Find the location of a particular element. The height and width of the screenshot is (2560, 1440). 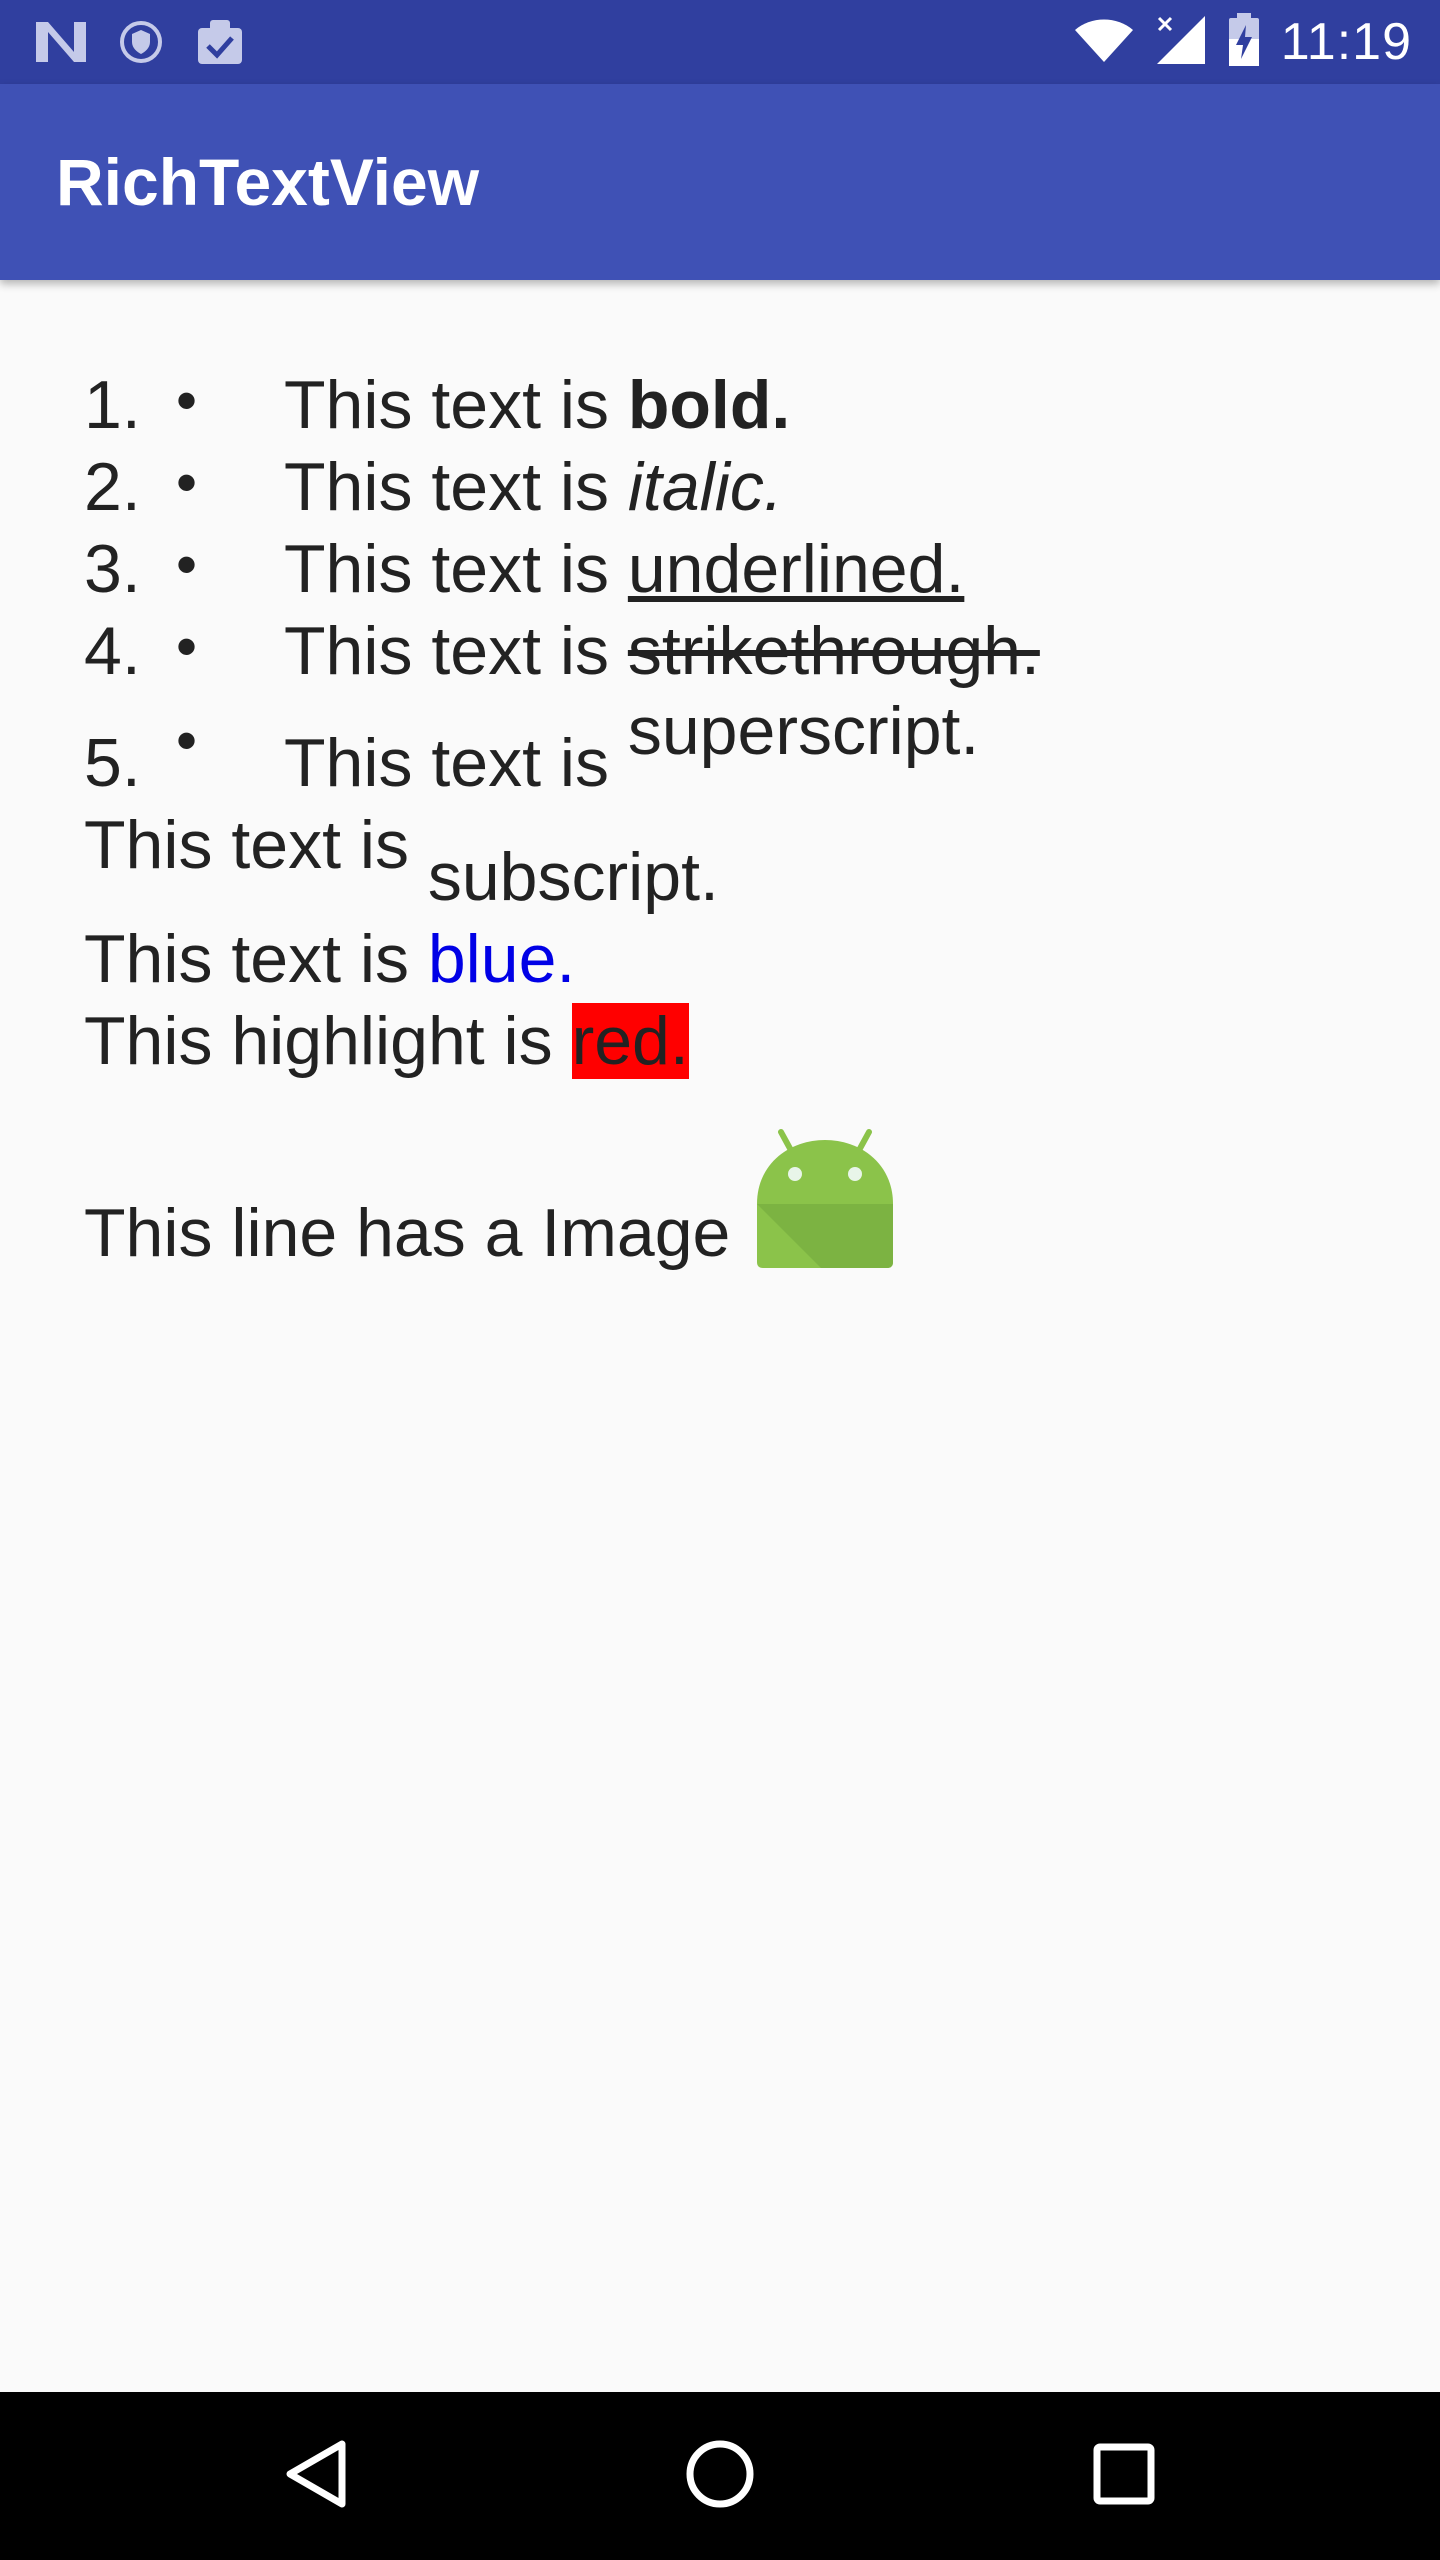

shield-icon is located at coordinates (141, 44).